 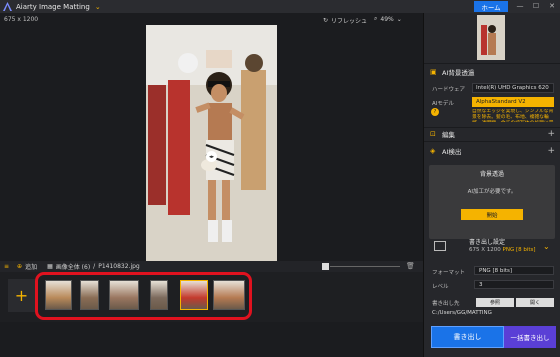 I want to click on refresh-icon: ↻, so click(x=326, y=20).